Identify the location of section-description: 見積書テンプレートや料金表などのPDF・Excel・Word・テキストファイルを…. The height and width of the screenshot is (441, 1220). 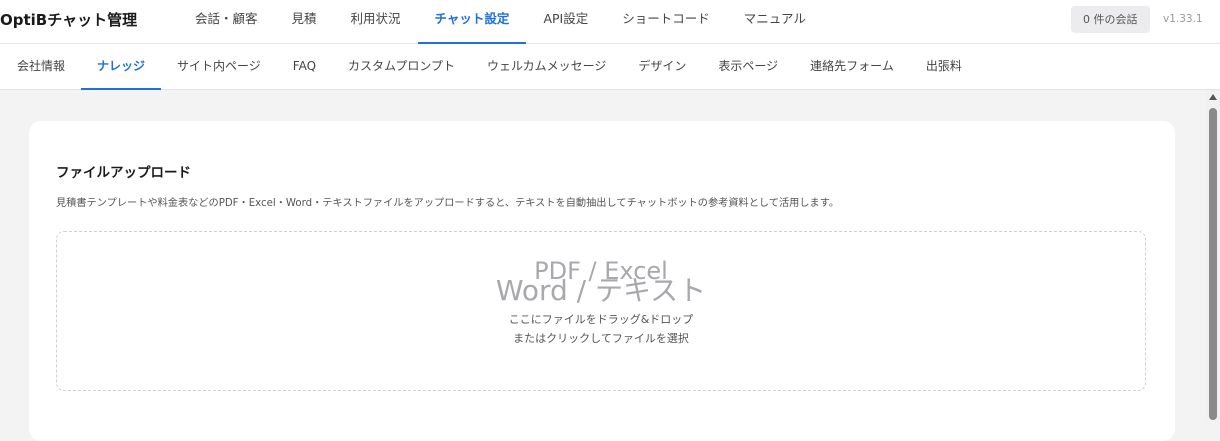
(448, 203).